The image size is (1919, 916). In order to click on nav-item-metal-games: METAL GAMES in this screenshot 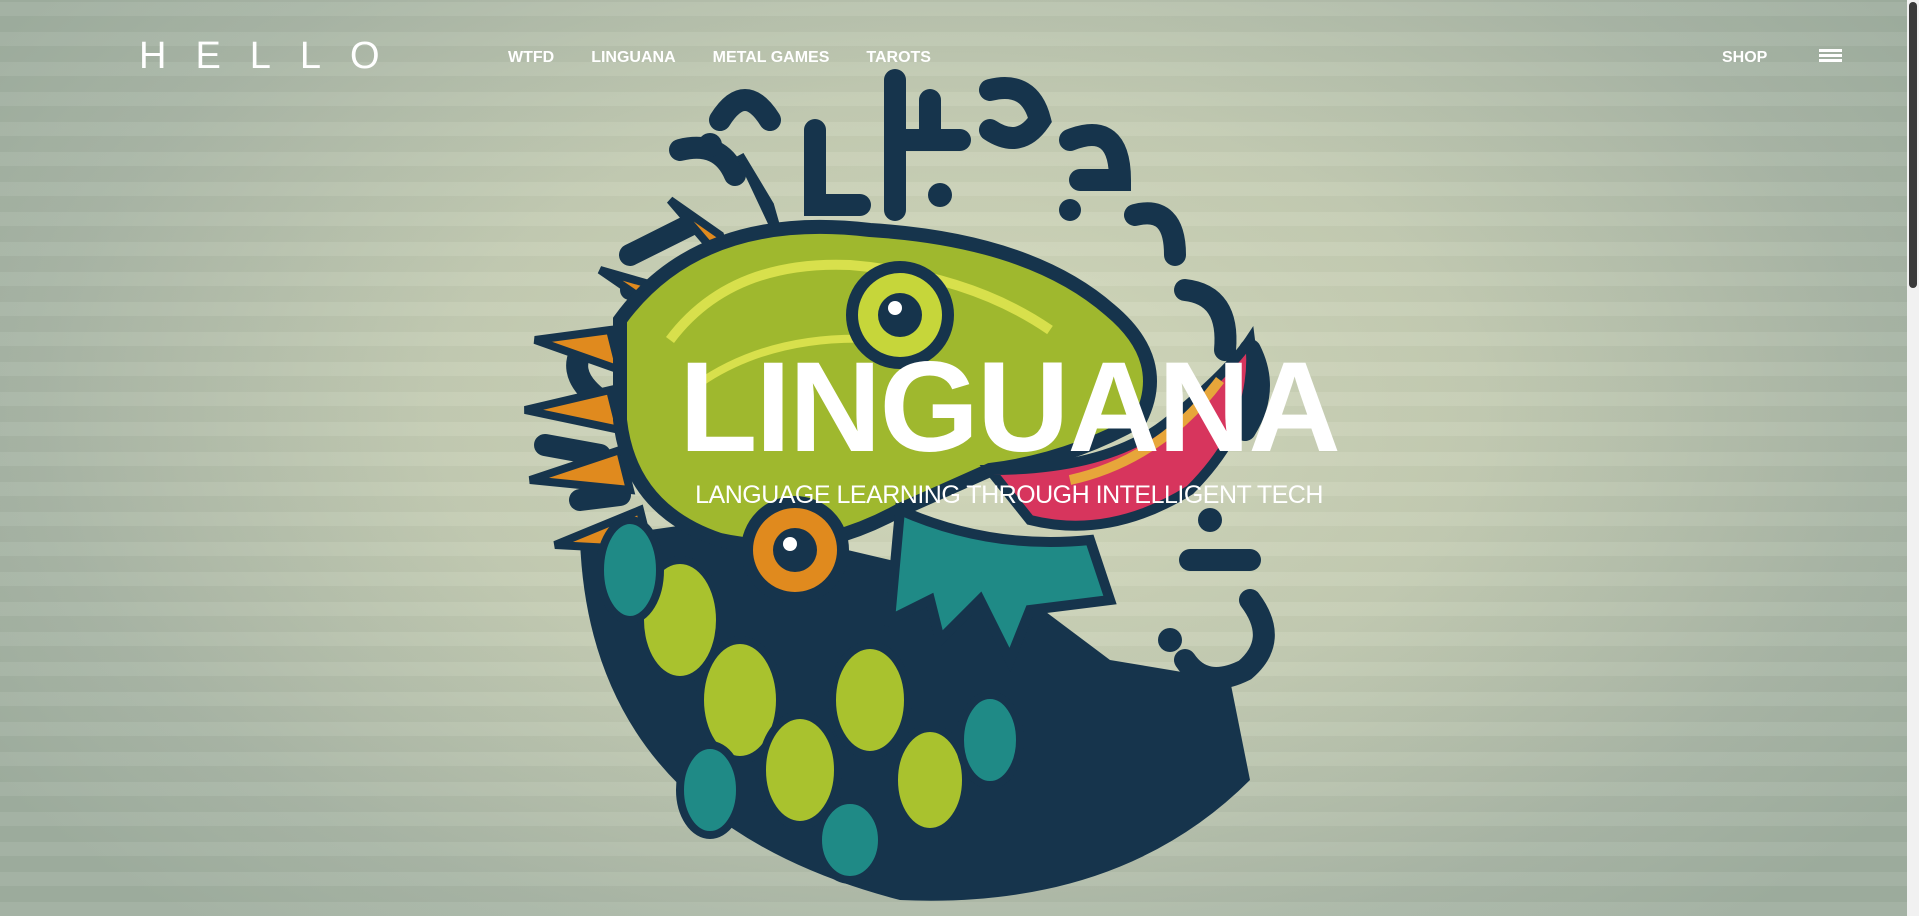, I will do `click(771, 58)`.